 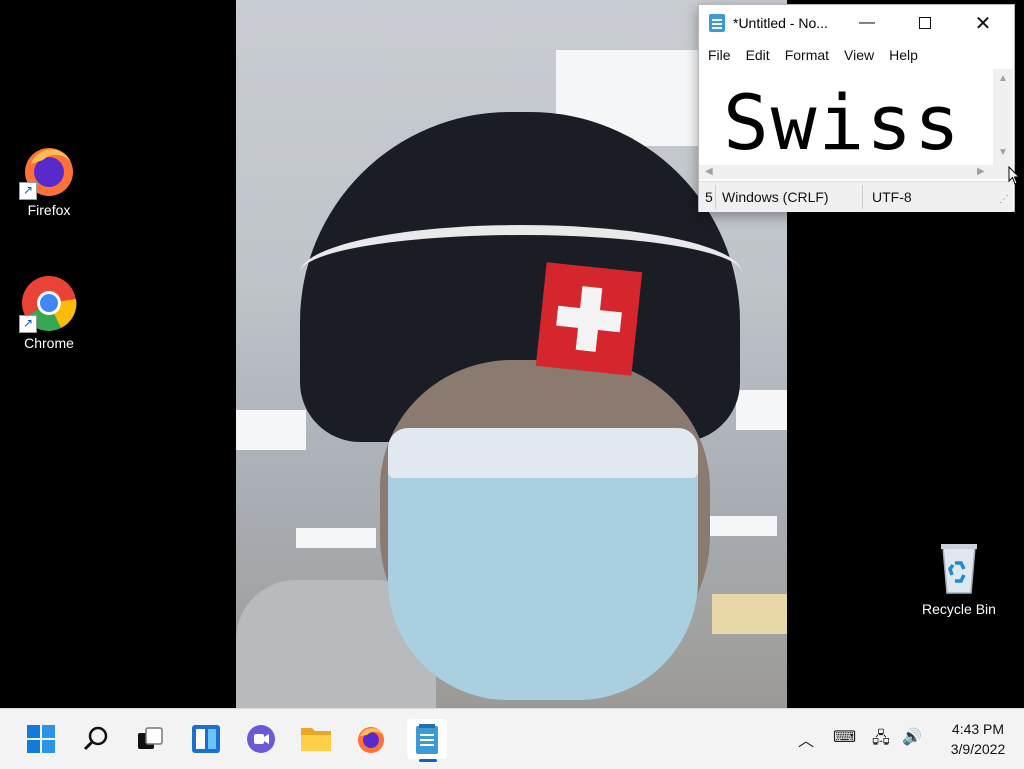 What do you see at coordinates (959, 609) in the screenshot?
I see `desktop-icon-label: Recycle Bin` at bounding box center [959, 609].